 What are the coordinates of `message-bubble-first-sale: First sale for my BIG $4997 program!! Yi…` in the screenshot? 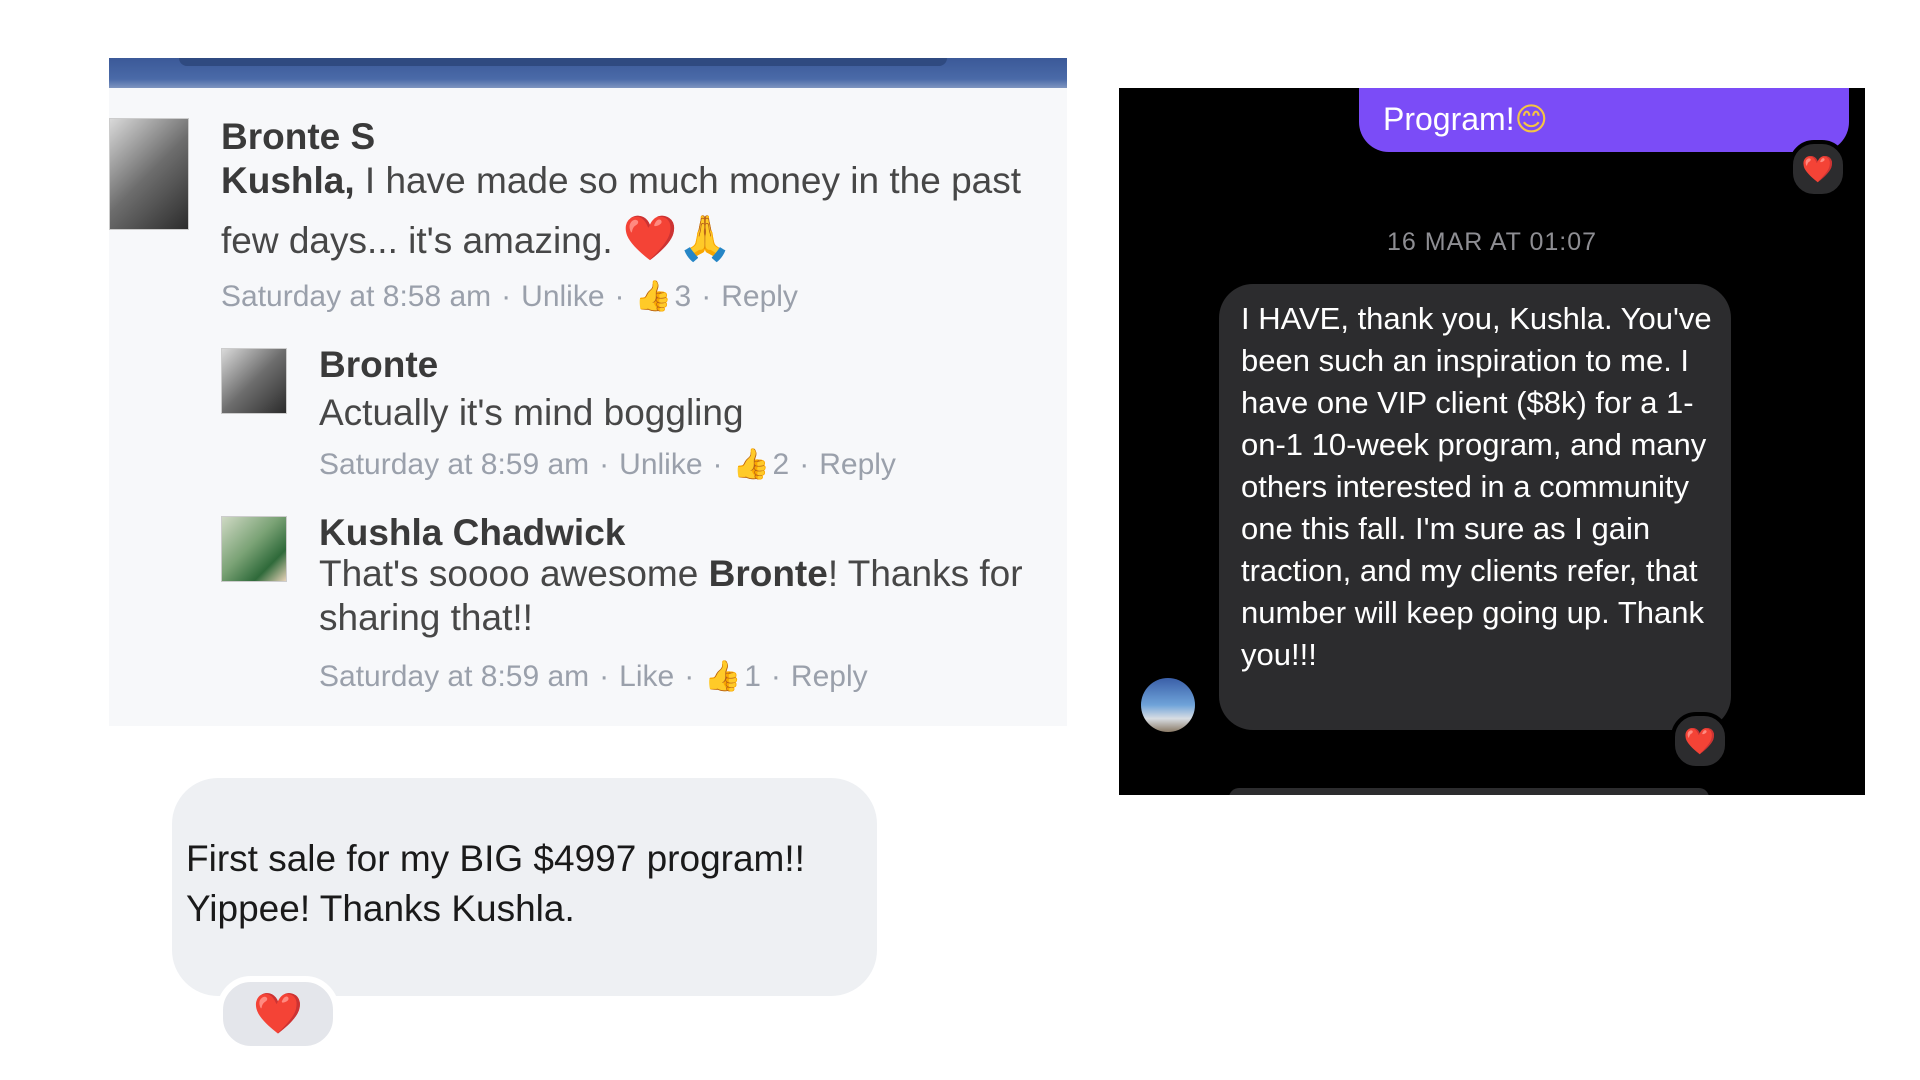 It's located at (524, 887).